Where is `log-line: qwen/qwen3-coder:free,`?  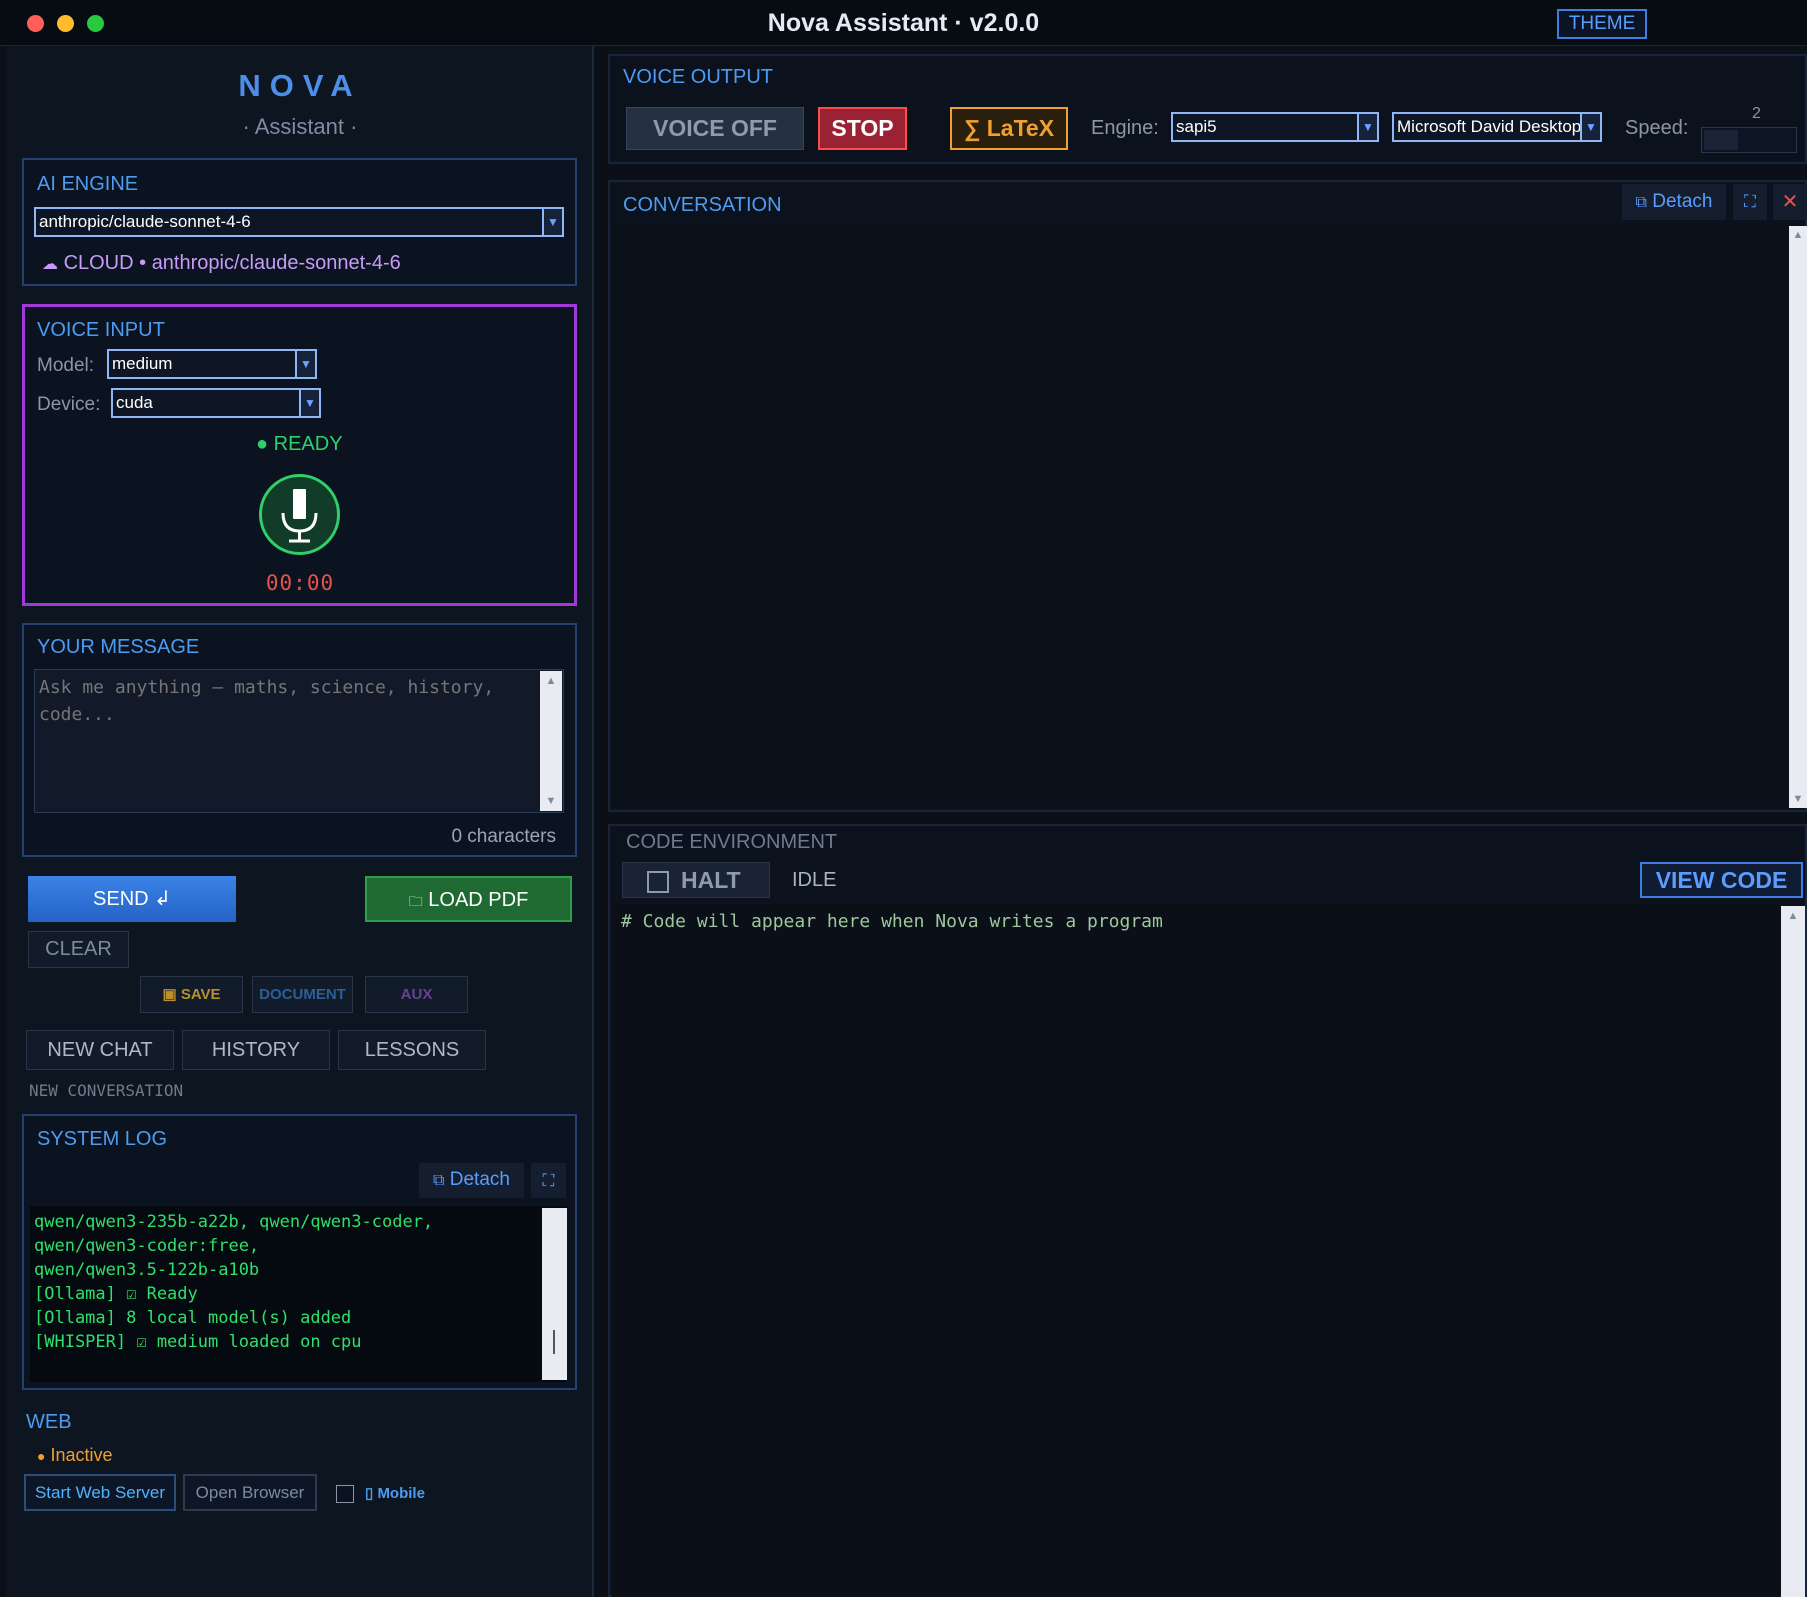
log-line: qwen/qwen3-coder:free, is located at coordinates (147, 1246).